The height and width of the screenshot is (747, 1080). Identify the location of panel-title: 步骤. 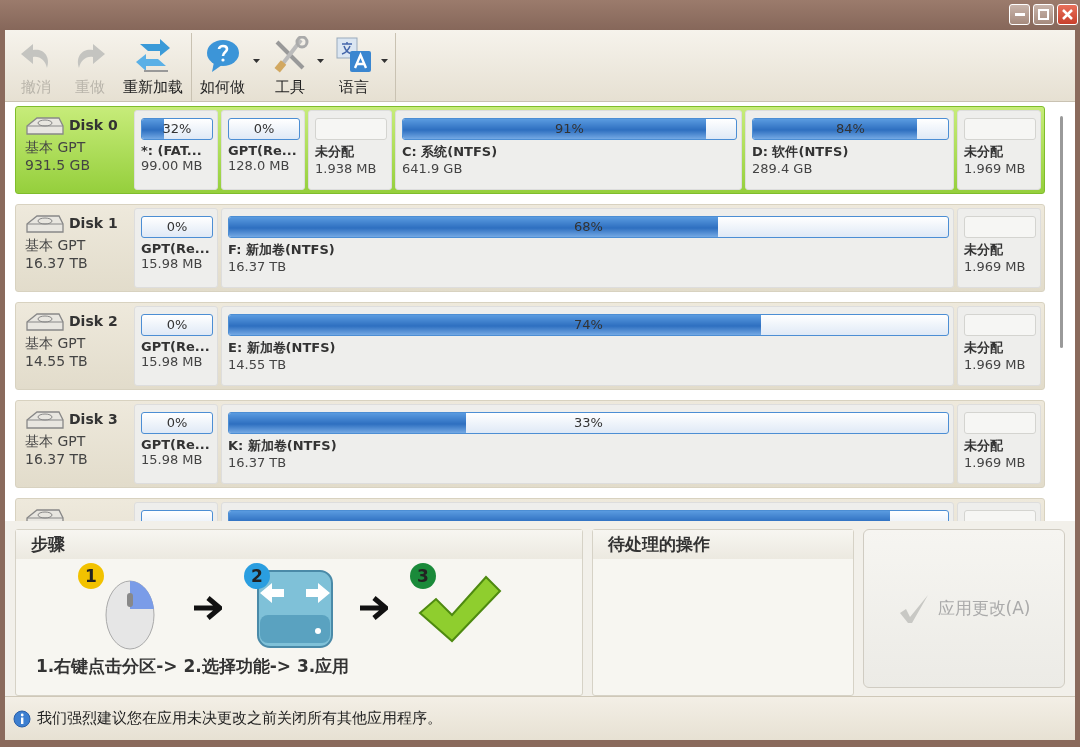
(299, 544).